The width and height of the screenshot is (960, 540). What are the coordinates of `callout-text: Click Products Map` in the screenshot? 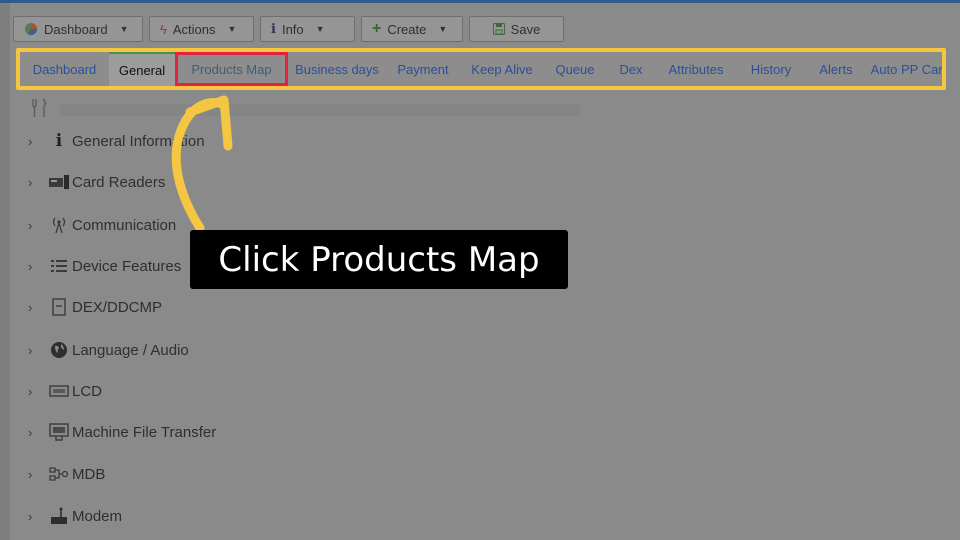 It's located at (379, 259).